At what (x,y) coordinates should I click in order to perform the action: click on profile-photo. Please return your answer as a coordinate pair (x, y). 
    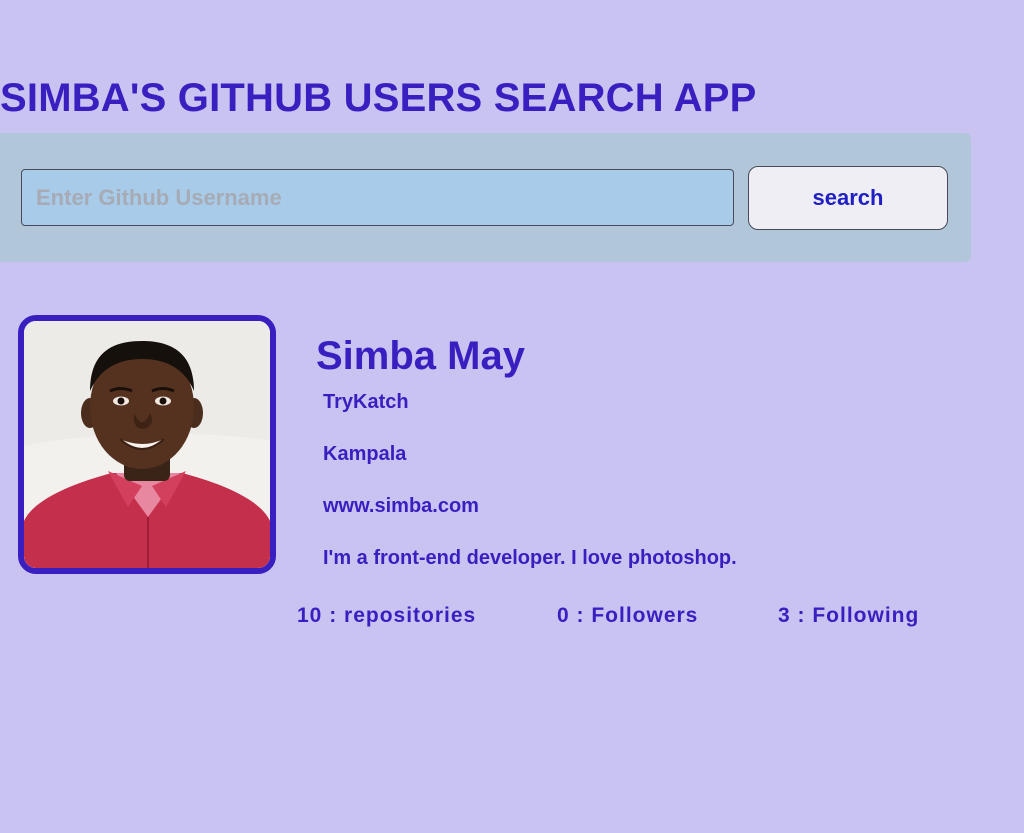
    Looking at the image, I should click on (147, 444).